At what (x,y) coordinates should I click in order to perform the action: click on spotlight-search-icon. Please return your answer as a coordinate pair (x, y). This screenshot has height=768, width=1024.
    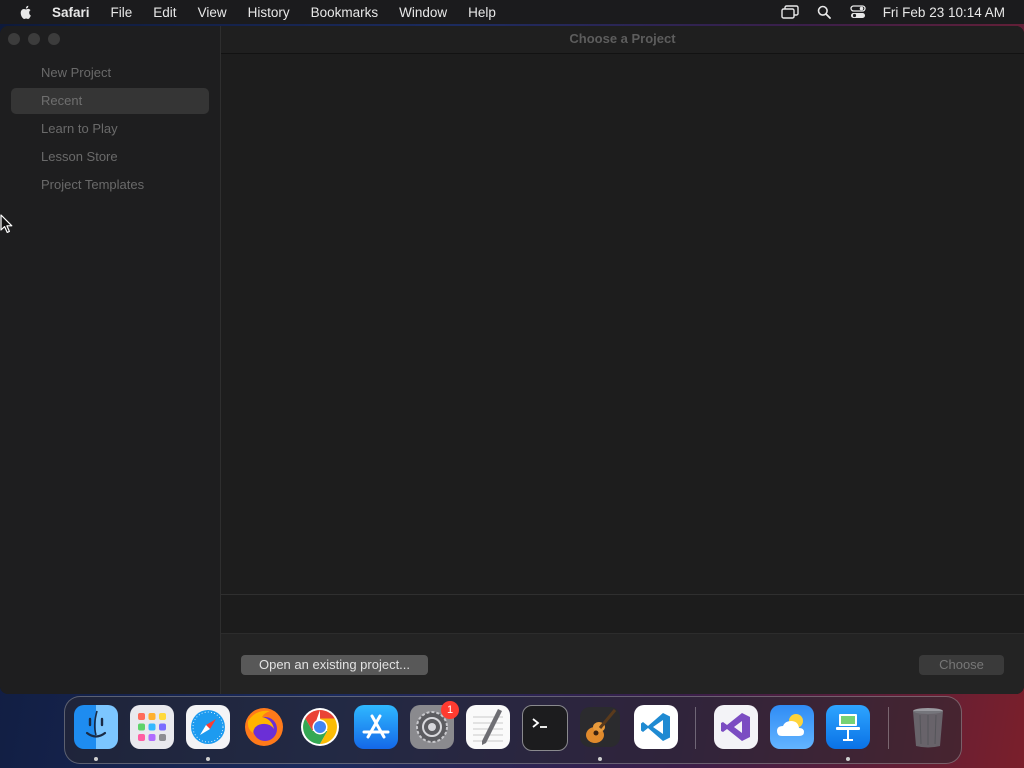
    Looking at the image, I should click on (824, 12).